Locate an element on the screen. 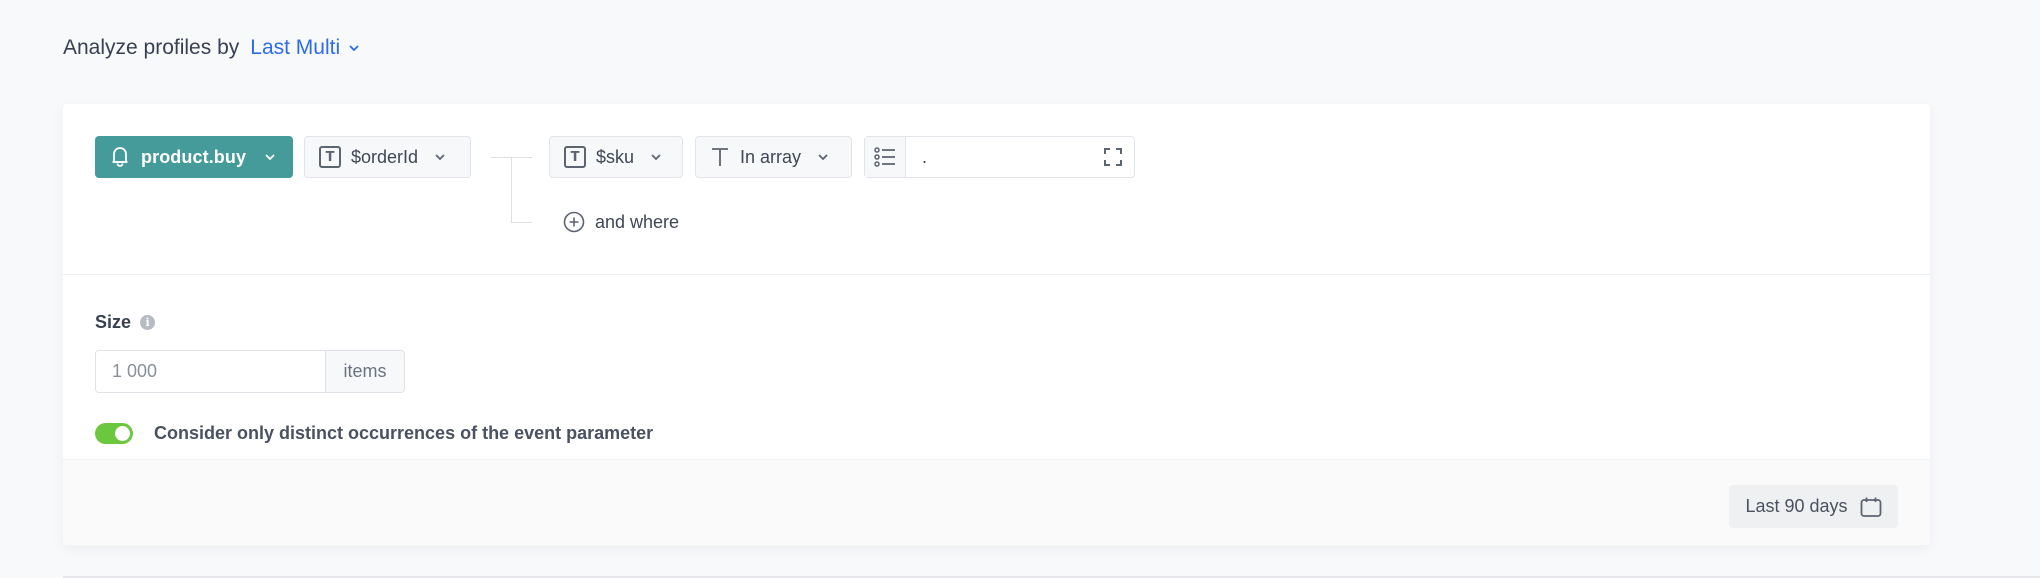 Image resolution: width=2040 pixels, height=578 pixels. plus-circle-icon is located at coordinates (574, 222).